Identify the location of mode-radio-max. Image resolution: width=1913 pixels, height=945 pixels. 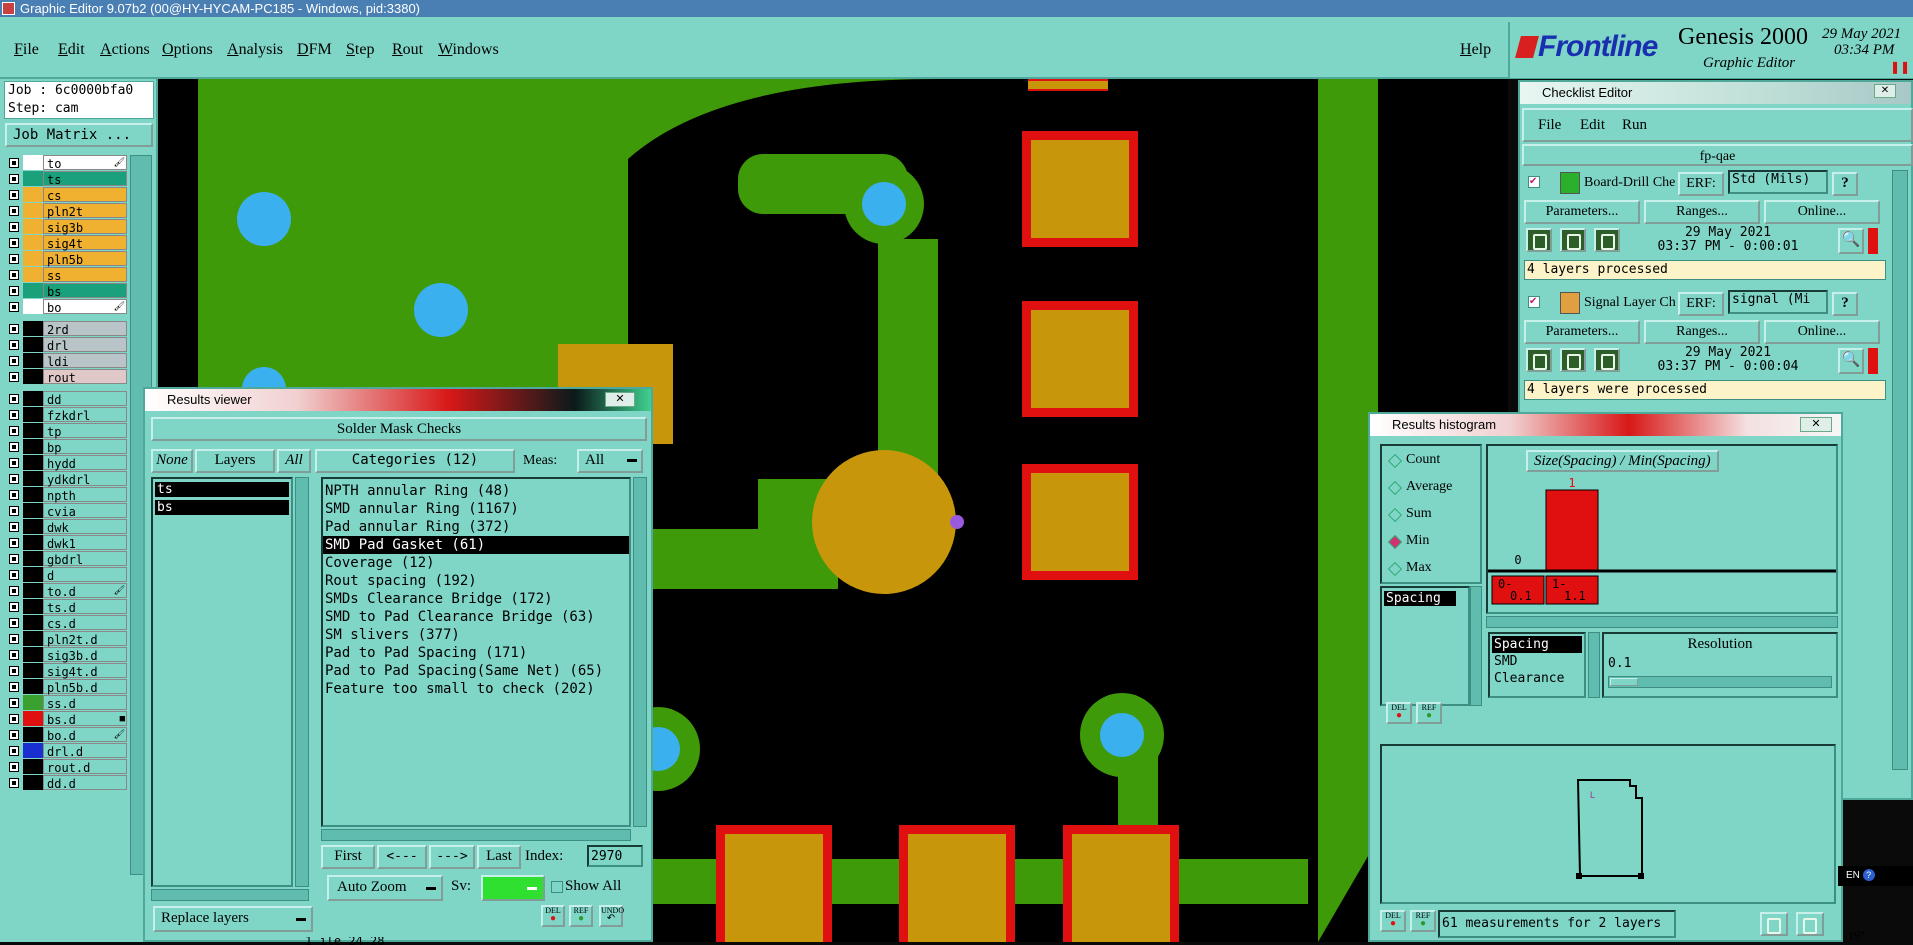
(1395, 569).